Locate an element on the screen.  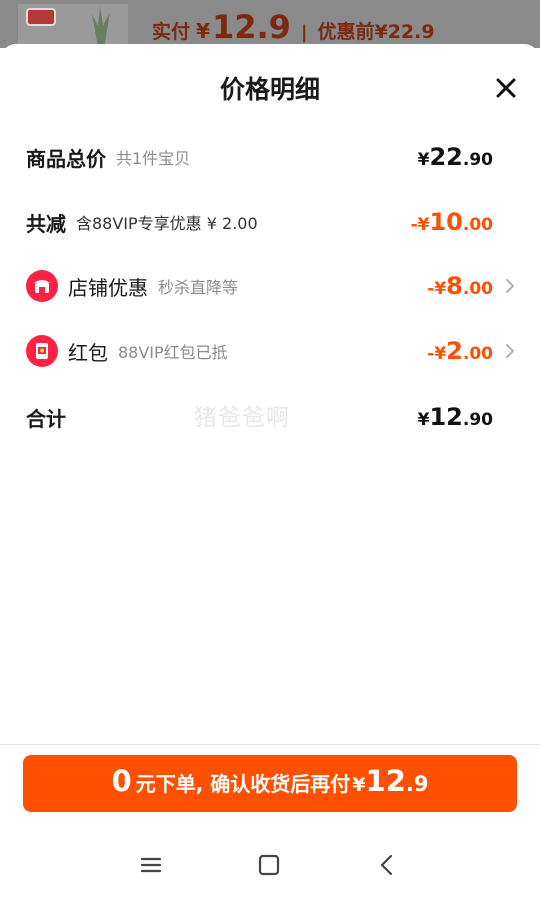
home-icon is located at coordinates (269, 865).